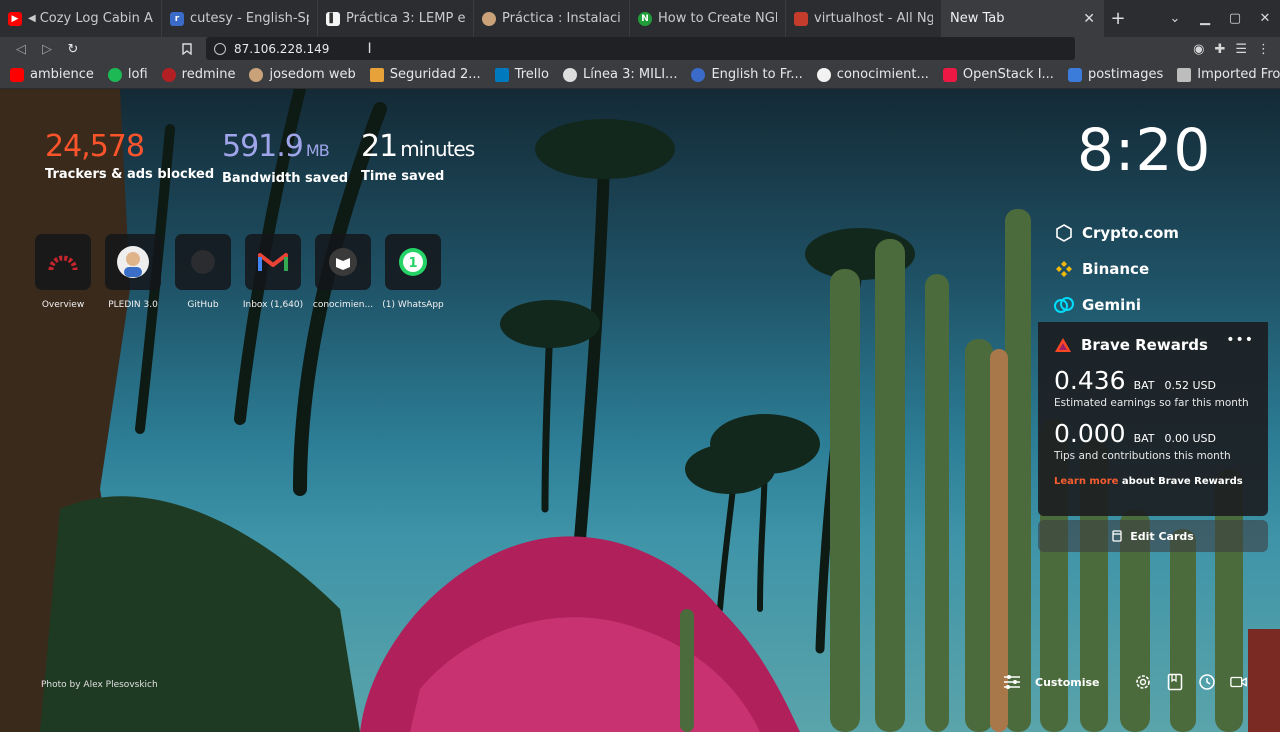  I want to click on settings-gear-icon, so click(1143, 682).